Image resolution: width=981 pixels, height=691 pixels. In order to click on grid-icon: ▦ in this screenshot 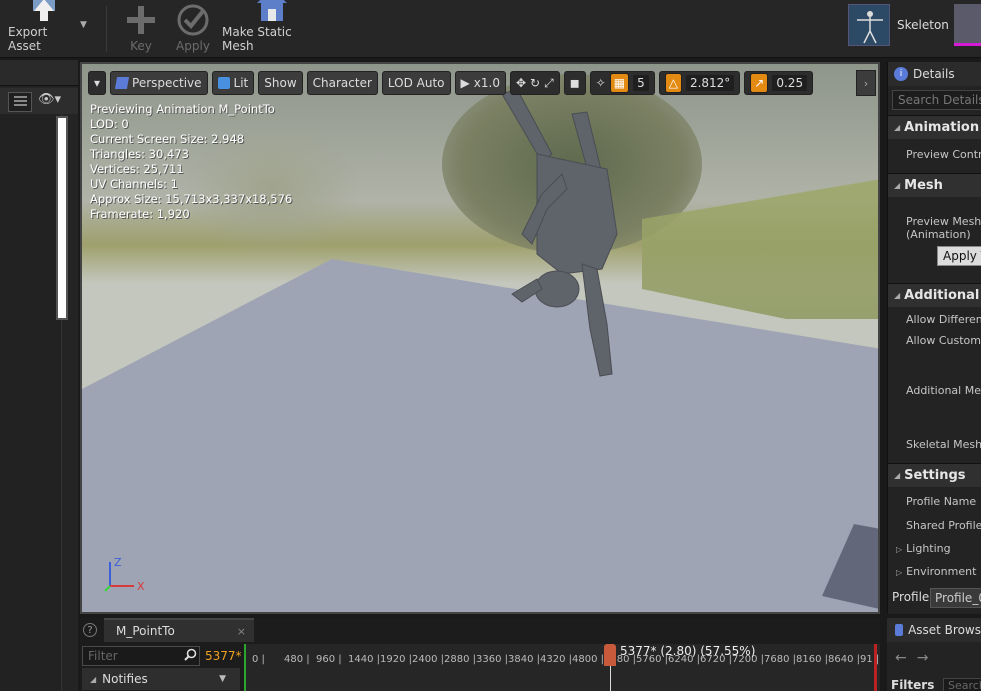, I will do `click(619, 83)`.